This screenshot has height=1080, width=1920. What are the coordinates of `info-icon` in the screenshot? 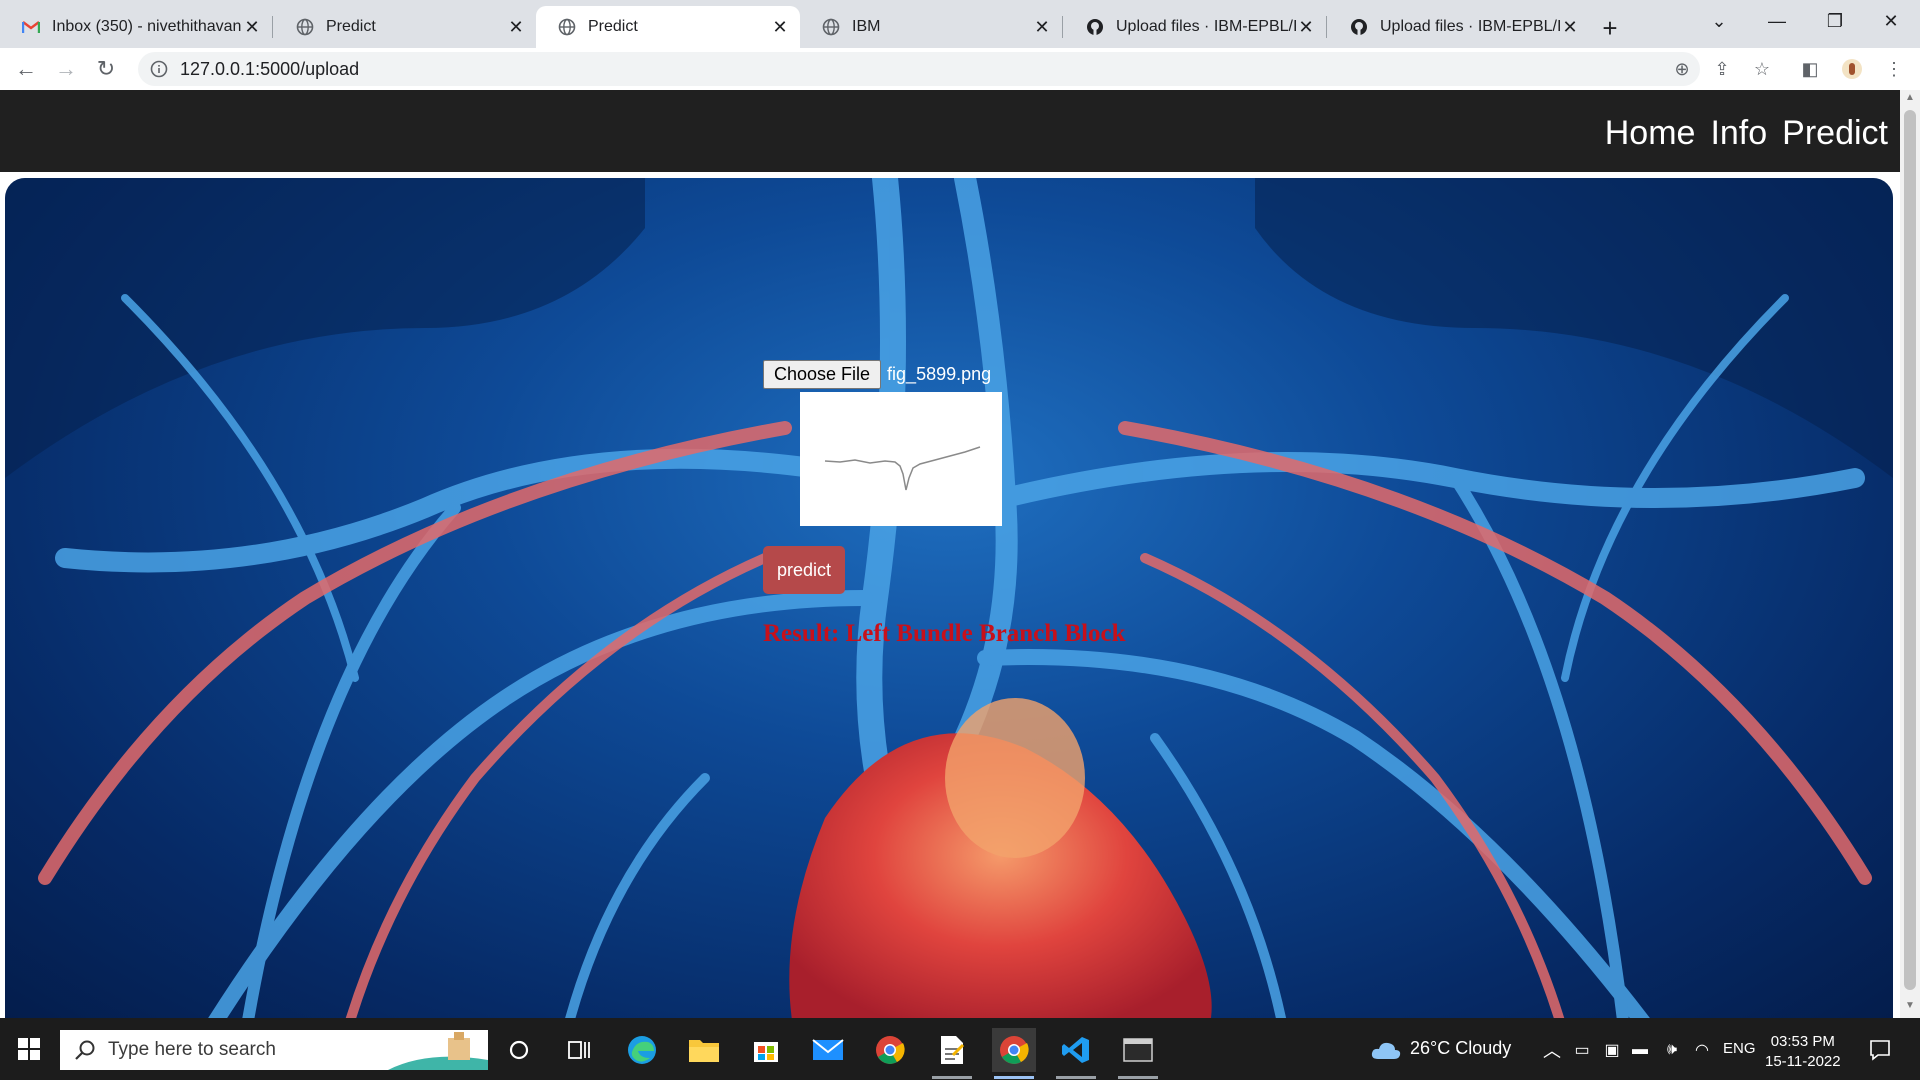 It's located at (159, 69).